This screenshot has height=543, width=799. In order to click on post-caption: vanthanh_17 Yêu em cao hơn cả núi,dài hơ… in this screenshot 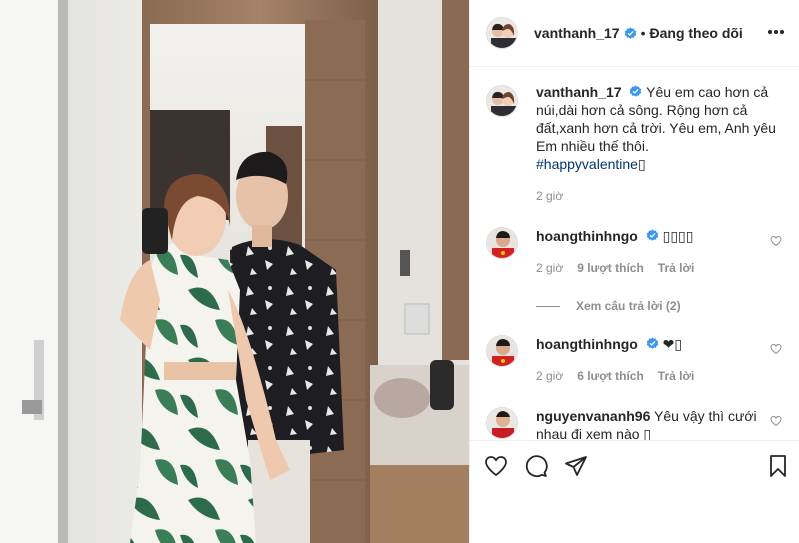, I will do `click(635, 144)`.